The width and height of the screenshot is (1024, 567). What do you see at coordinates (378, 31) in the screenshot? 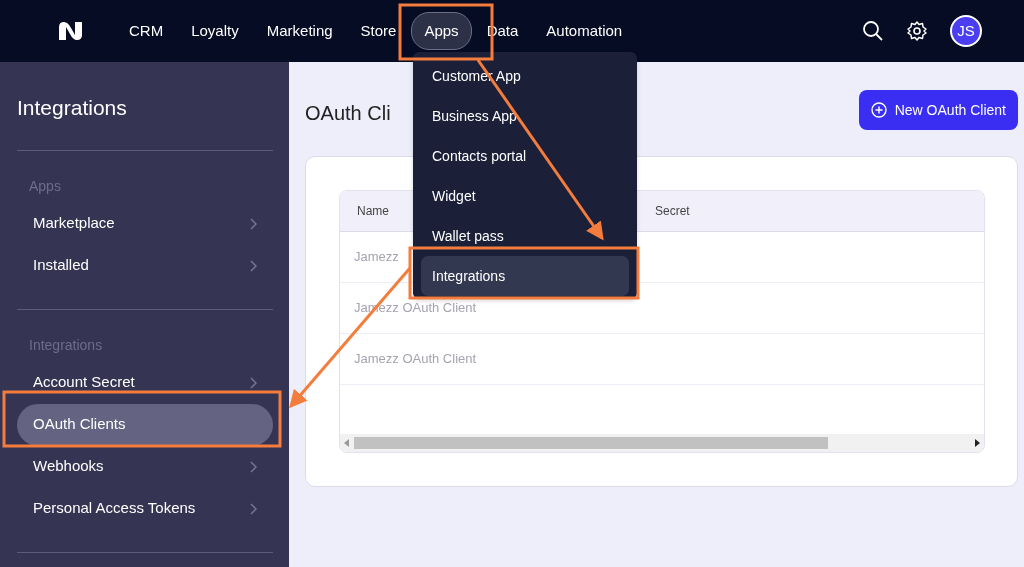
I see `nav-tab: Store` at bounding box center [378, 31].